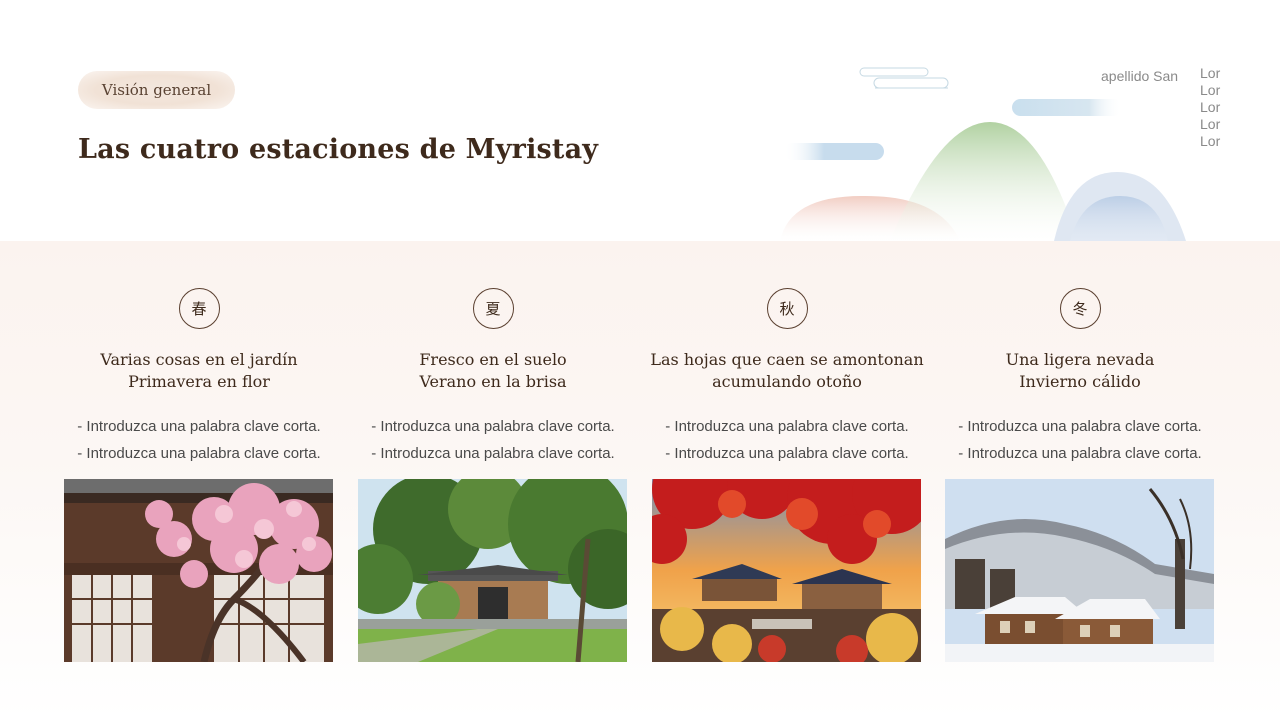  Describe the element at coordinates (1080, 359) in the screenshot. I see `season-title-line1: Una ligera nevada` at that location.